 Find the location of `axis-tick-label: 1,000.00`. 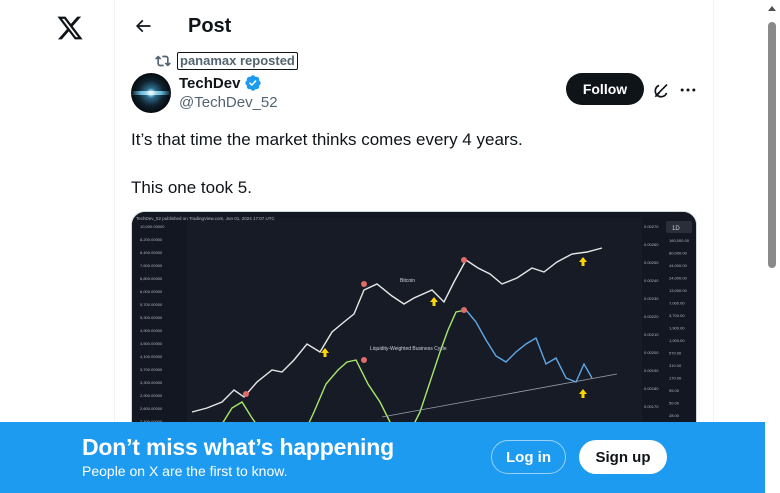

axis-tick-label: 1,000.00 is located at coordinates (677, 340).